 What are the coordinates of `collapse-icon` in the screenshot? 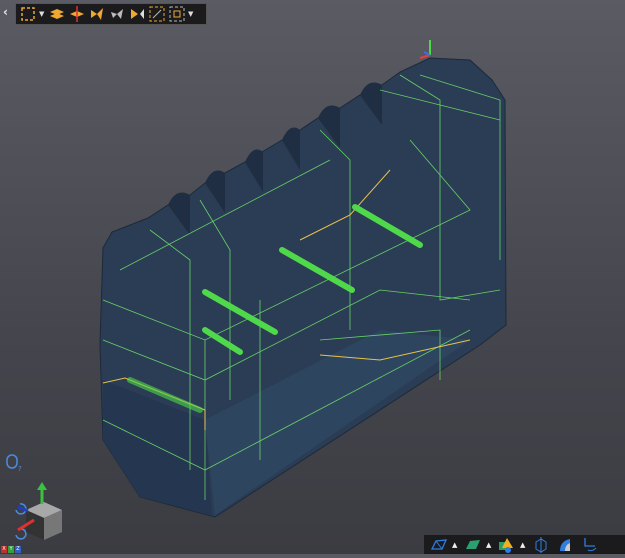 It's located at (77, 14).